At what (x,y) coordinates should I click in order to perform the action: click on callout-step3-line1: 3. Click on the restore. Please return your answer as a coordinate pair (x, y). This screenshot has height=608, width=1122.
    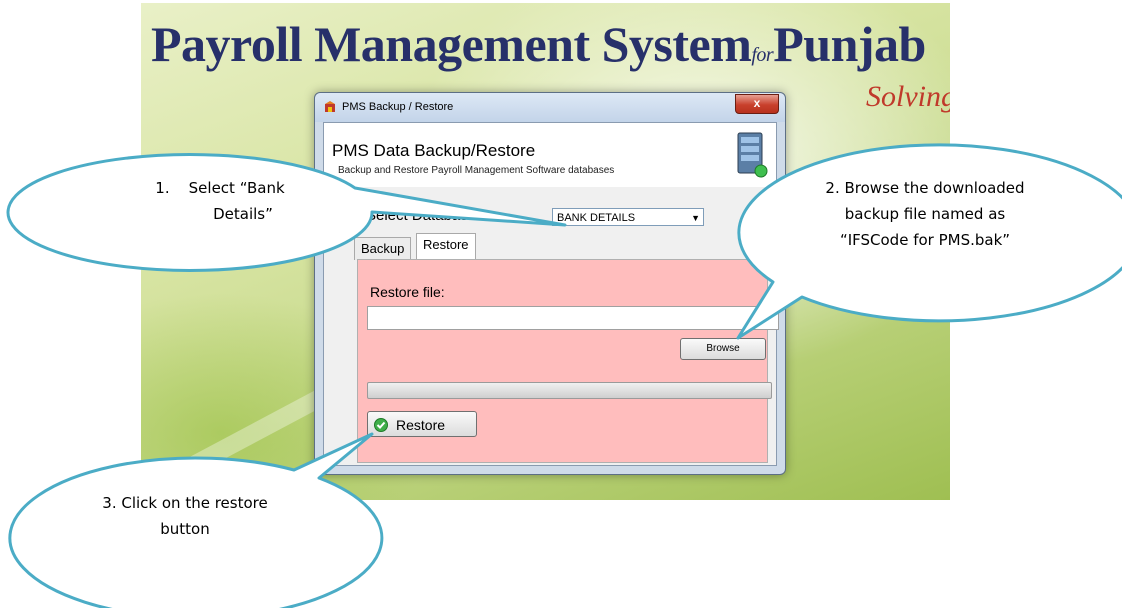
    Looking at the image, I should click on (185, 503).